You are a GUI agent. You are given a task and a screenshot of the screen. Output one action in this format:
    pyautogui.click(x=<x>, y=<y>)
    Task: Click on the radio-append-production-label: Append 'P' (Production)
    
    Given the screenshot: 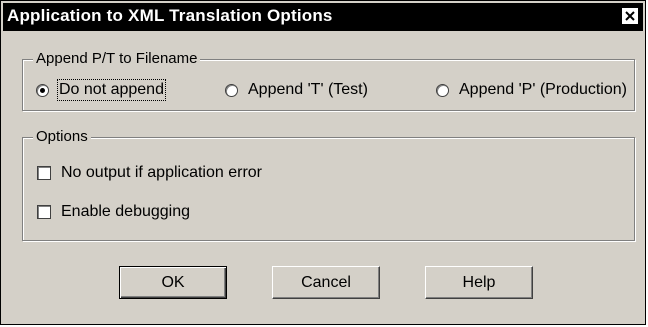 What is the action you would take?
    pyautogui.click(x=543, y=89)
    